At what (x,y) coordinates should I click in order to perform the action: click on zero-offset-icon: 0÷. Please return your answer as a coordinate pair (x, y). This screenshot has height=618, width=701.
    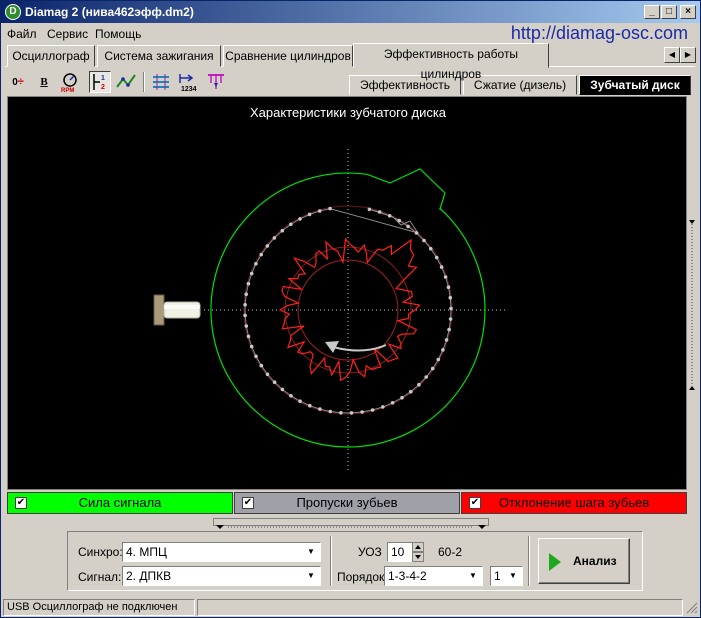
    Looking at the image, I should click on (18, 82).